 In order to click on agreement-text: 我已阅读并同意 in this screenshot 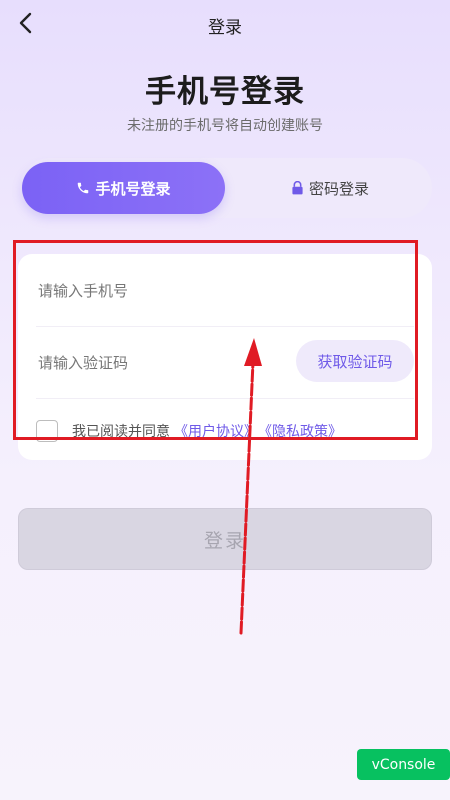, I will do `click(121, 432)`.